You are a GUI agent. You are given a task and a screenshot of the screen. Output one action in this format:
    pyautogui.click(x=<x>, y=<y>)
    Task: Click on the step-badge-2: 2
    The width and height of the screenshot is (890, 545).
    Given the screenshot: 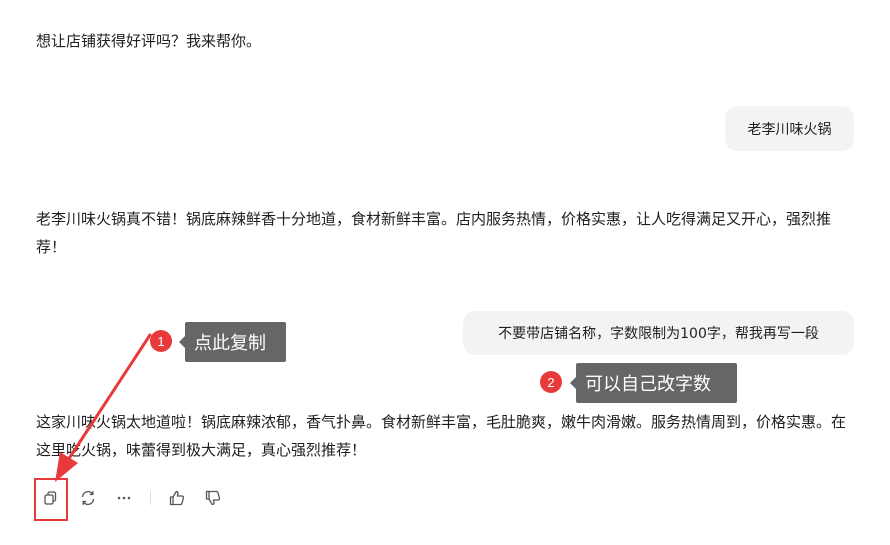 What is the action you would take?
    pyautogui.click(x=551, y=382)
    